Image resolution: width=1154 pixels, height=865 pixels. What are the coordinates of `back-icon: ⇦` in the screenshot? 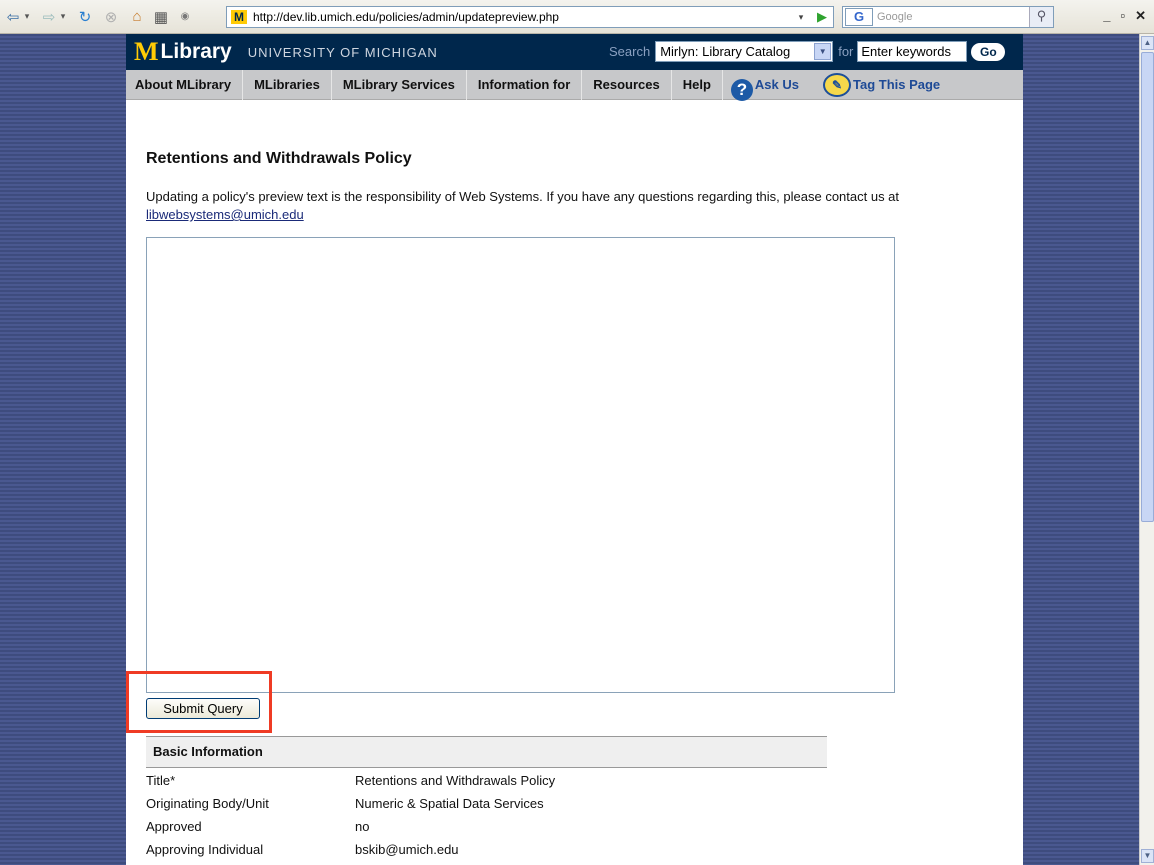 It's located at (13, 17).